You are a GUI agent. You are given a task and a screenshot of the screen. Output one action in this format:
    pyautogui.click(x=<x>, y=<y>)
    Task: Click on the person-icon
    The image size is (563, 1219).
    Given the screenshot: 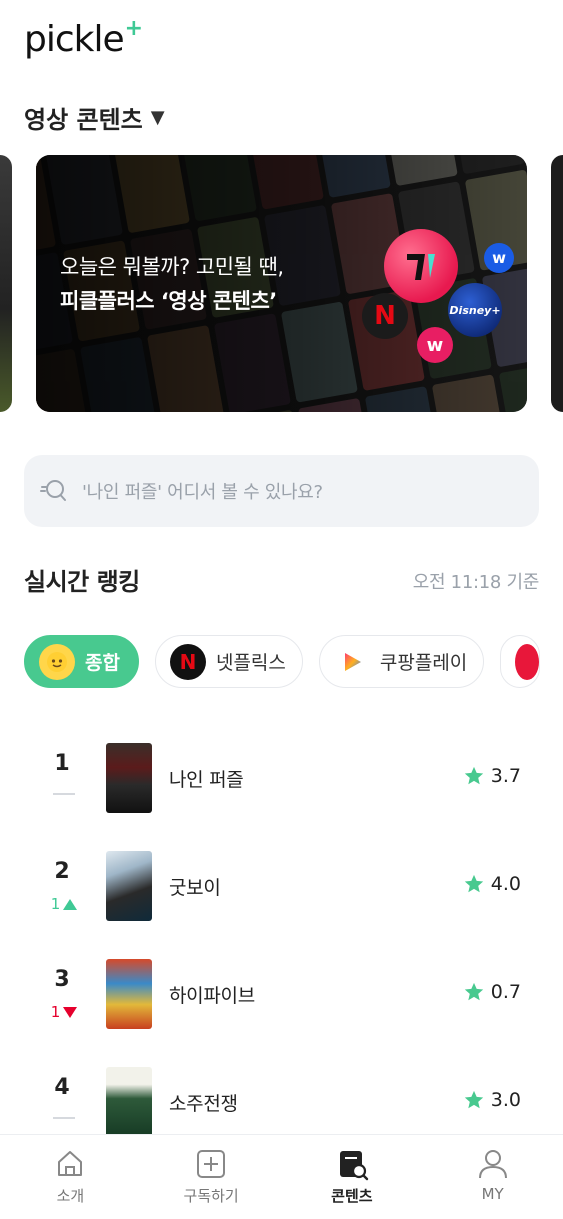 What is the action you would take?
    pyautogui.click(x=492, y=1164)
    